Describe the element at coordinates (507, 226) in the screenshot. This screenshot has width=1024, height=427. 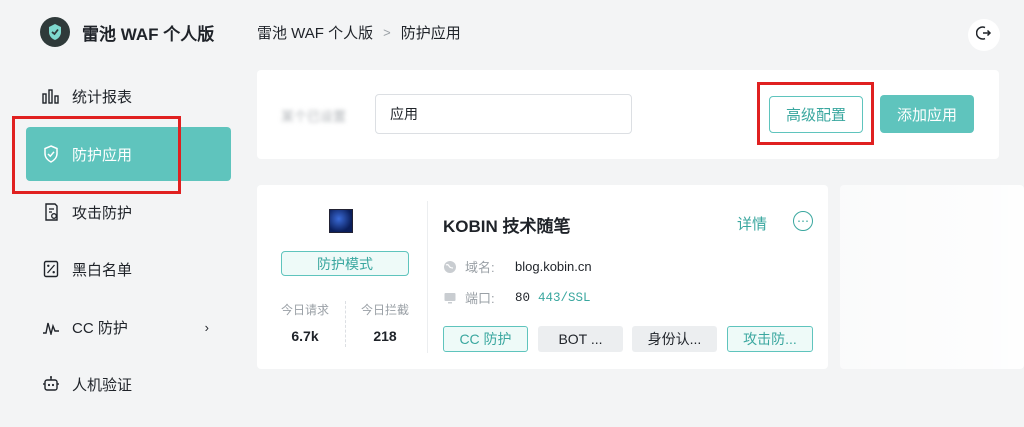
I see `app-name: KOBIN 技术随笔` at that location.